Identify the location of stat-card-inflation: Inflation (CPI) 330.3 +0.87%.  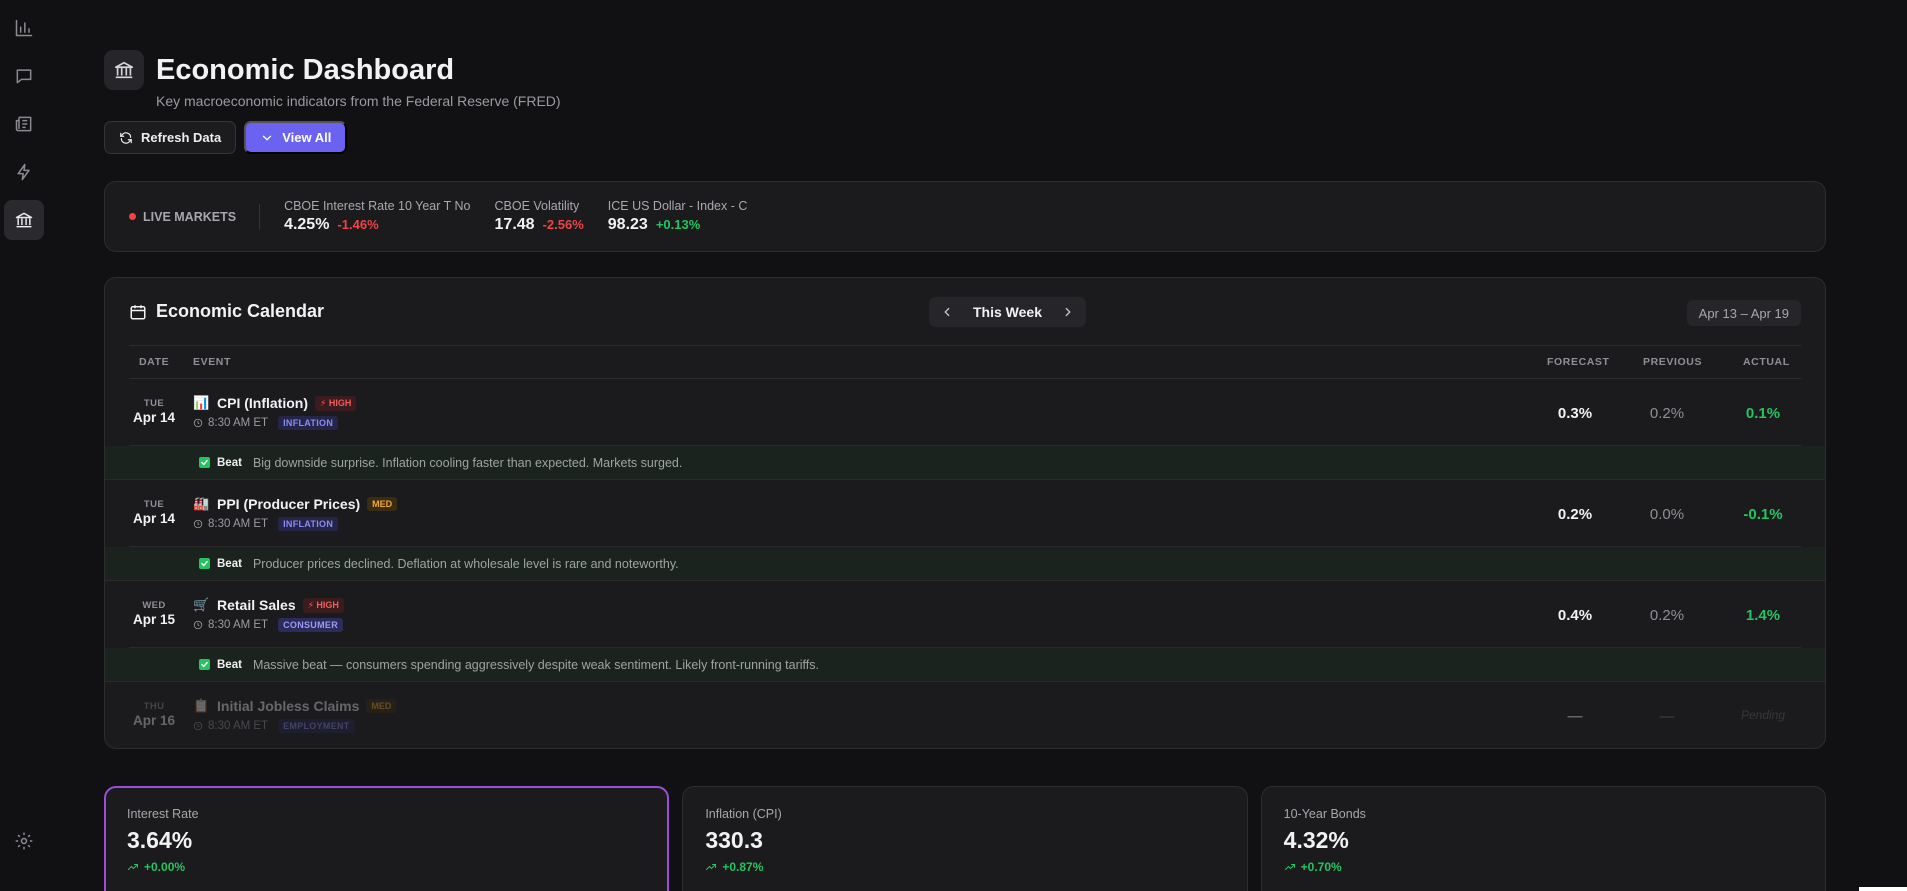
(965, 838).